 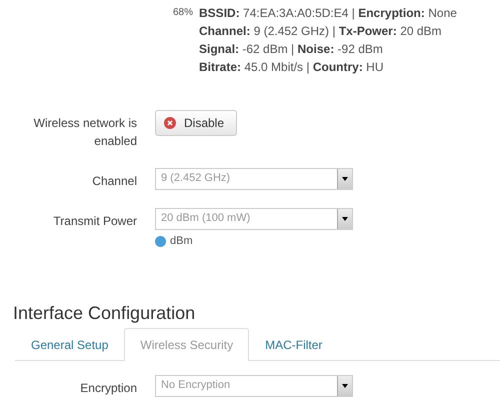 I want to click on dropdown: 9 (2.452 GHz), so click(x=254, y=179).